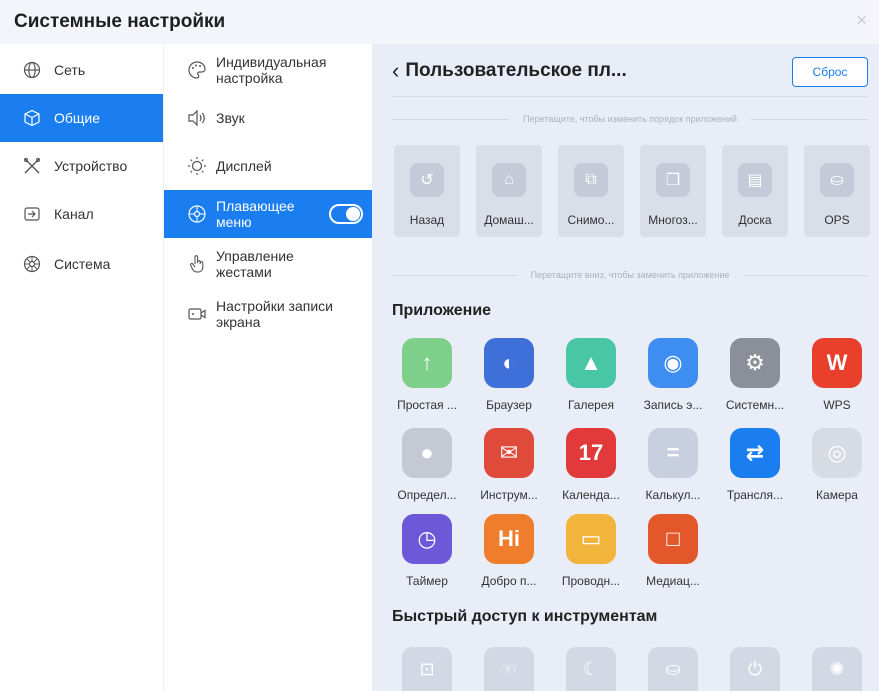  I want to click on simple-app-icon: ↑, so click(427, 363).